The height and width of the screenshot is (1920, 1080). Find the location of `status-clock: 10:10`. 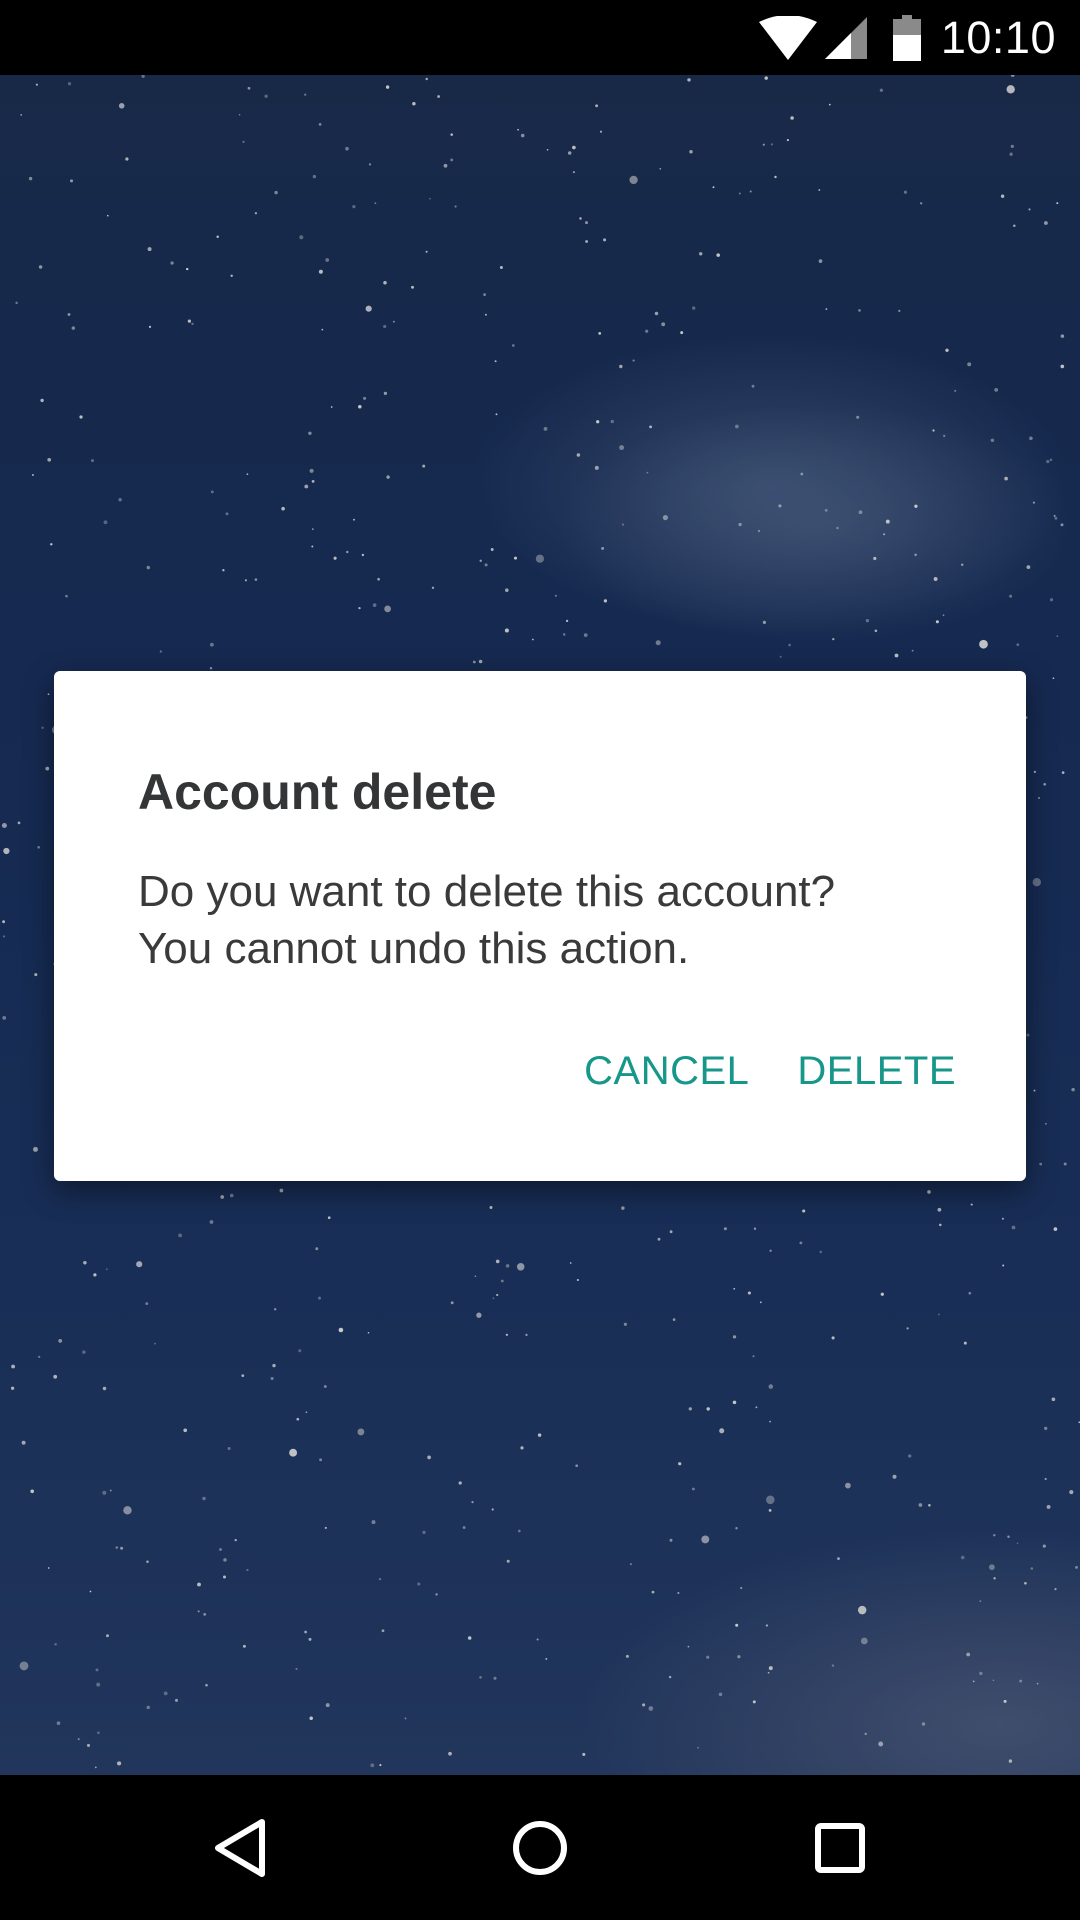

status-clock: 10:10 is located at coordinates (998, 37).